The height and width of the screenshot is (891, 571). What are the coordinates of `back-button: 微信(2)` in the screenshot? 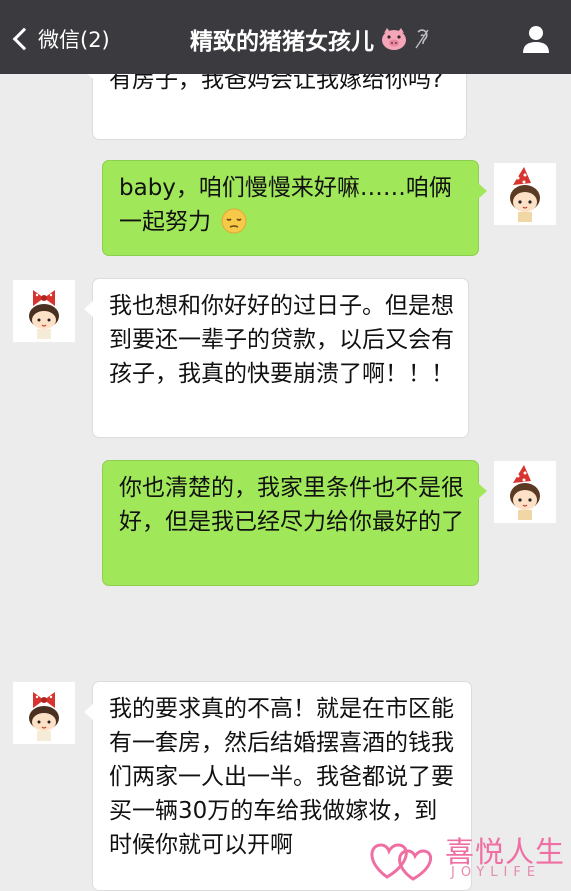 It's located at (61, 39).